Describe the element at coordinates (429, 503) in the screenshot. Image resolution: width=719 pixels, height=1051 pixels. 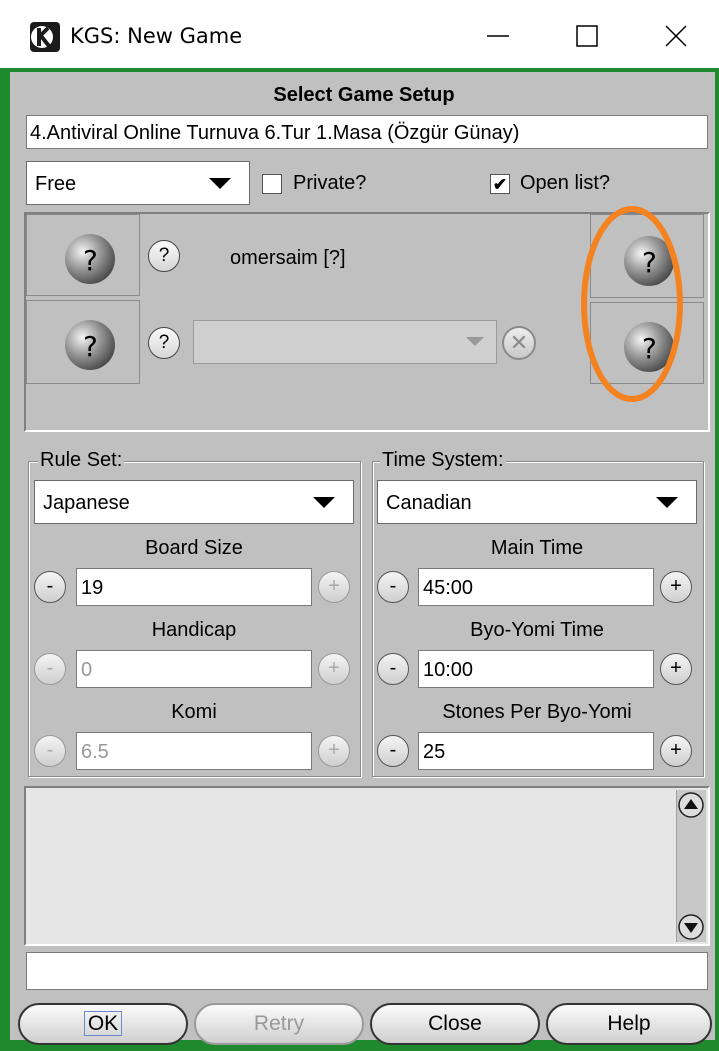
I see `time-system-value: Canadian` at that location.